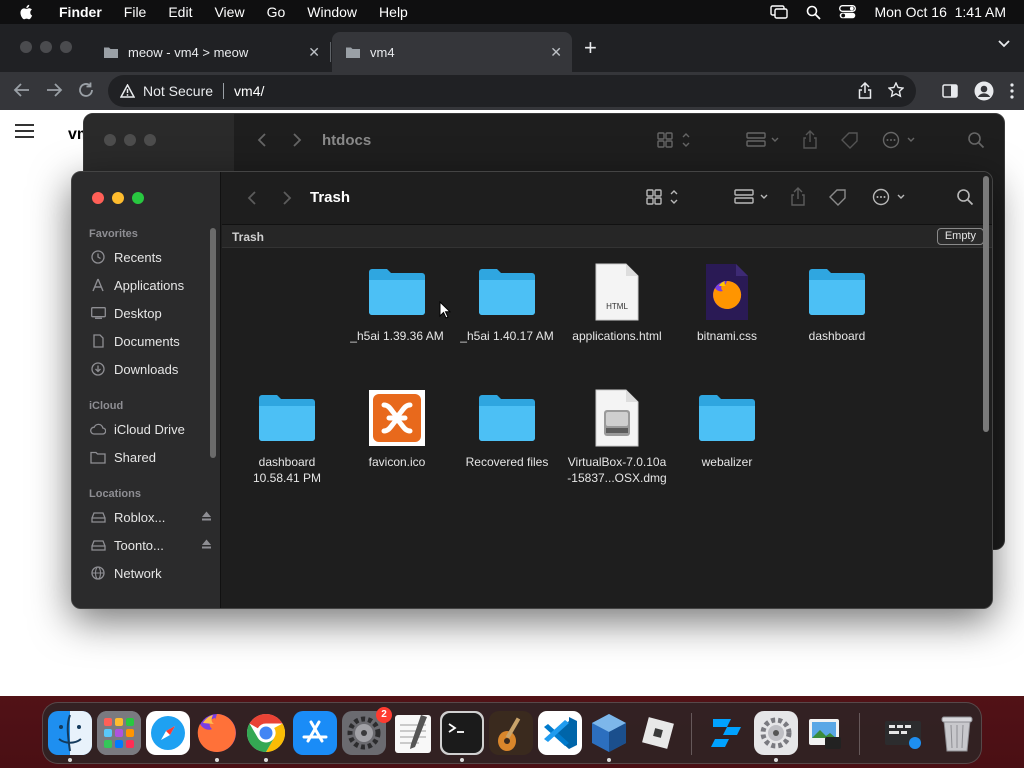 The width and height of the screenshot is (1024, 768). I want to click on sidebar-item-applications: Applications, so click(150, 285).